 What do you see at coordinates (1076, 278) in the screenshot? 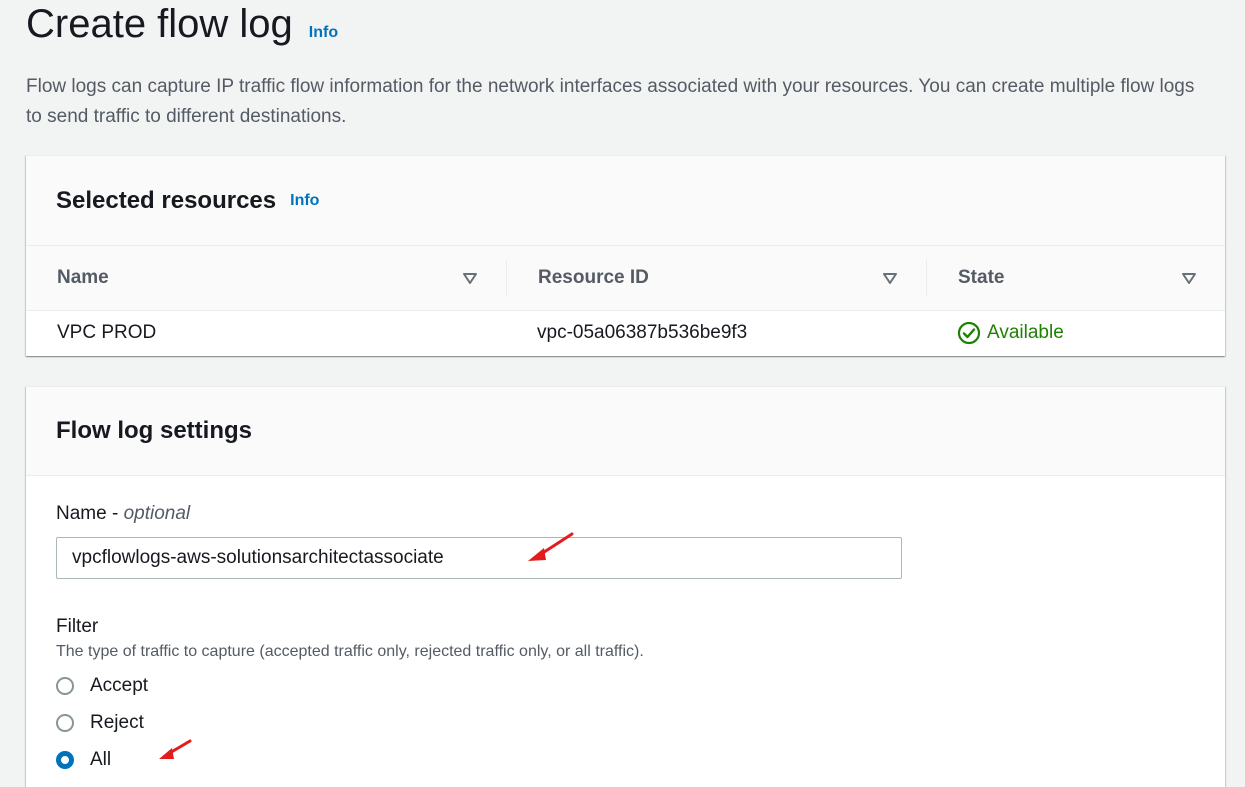
I see `column-header-state: State` at bounding box center [1076, 278].